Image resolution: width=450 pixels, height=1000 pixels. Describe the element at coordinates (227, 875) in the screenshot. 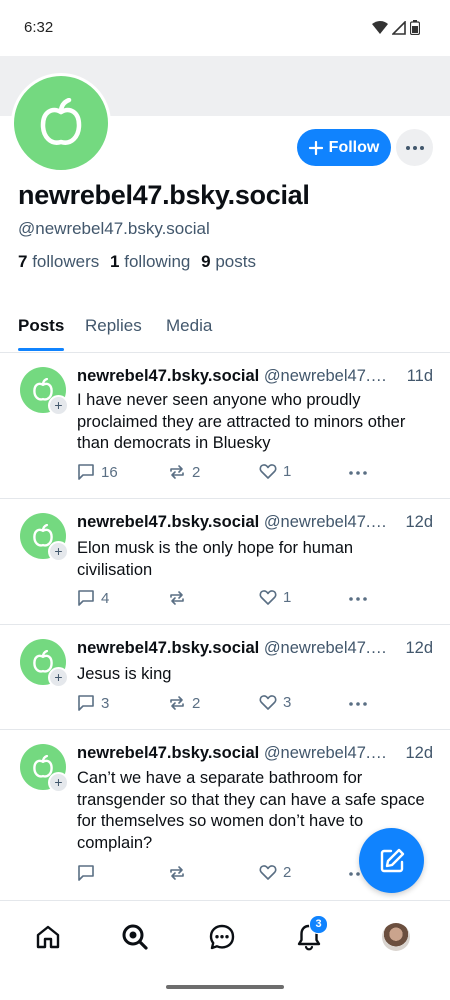

I see `post-actions: 2` at that location.